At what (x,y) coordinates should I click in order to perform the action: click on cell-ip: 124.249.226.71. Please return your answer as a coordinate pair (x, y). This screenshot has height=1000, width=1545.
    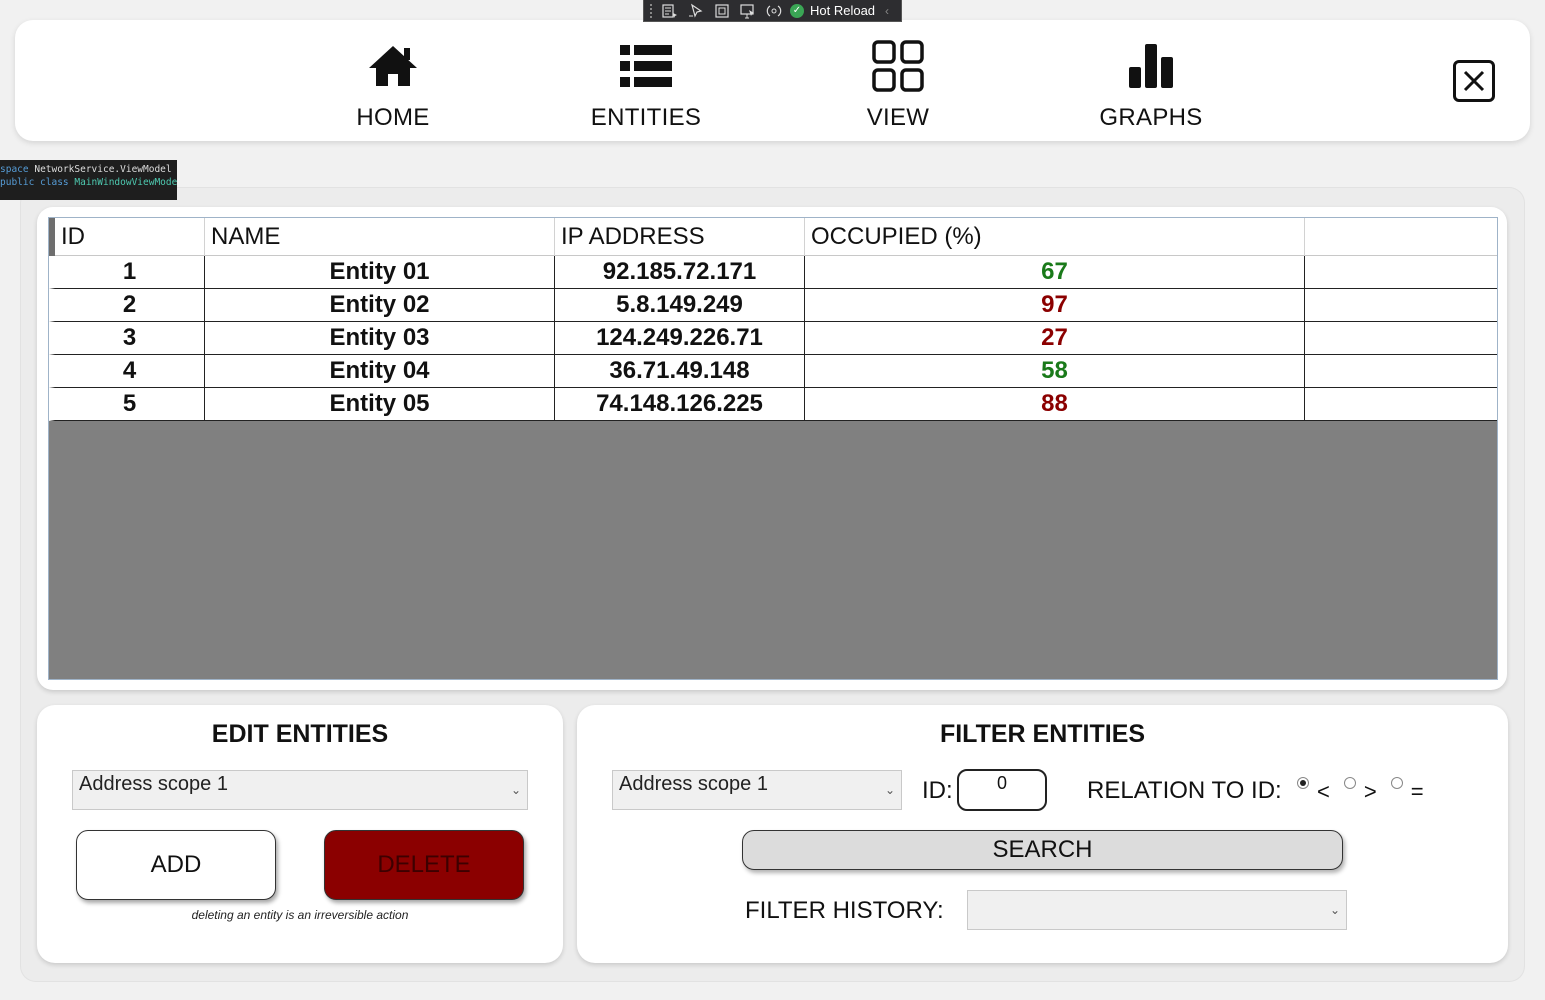
    Looking at the image, I should click on (680, 338).